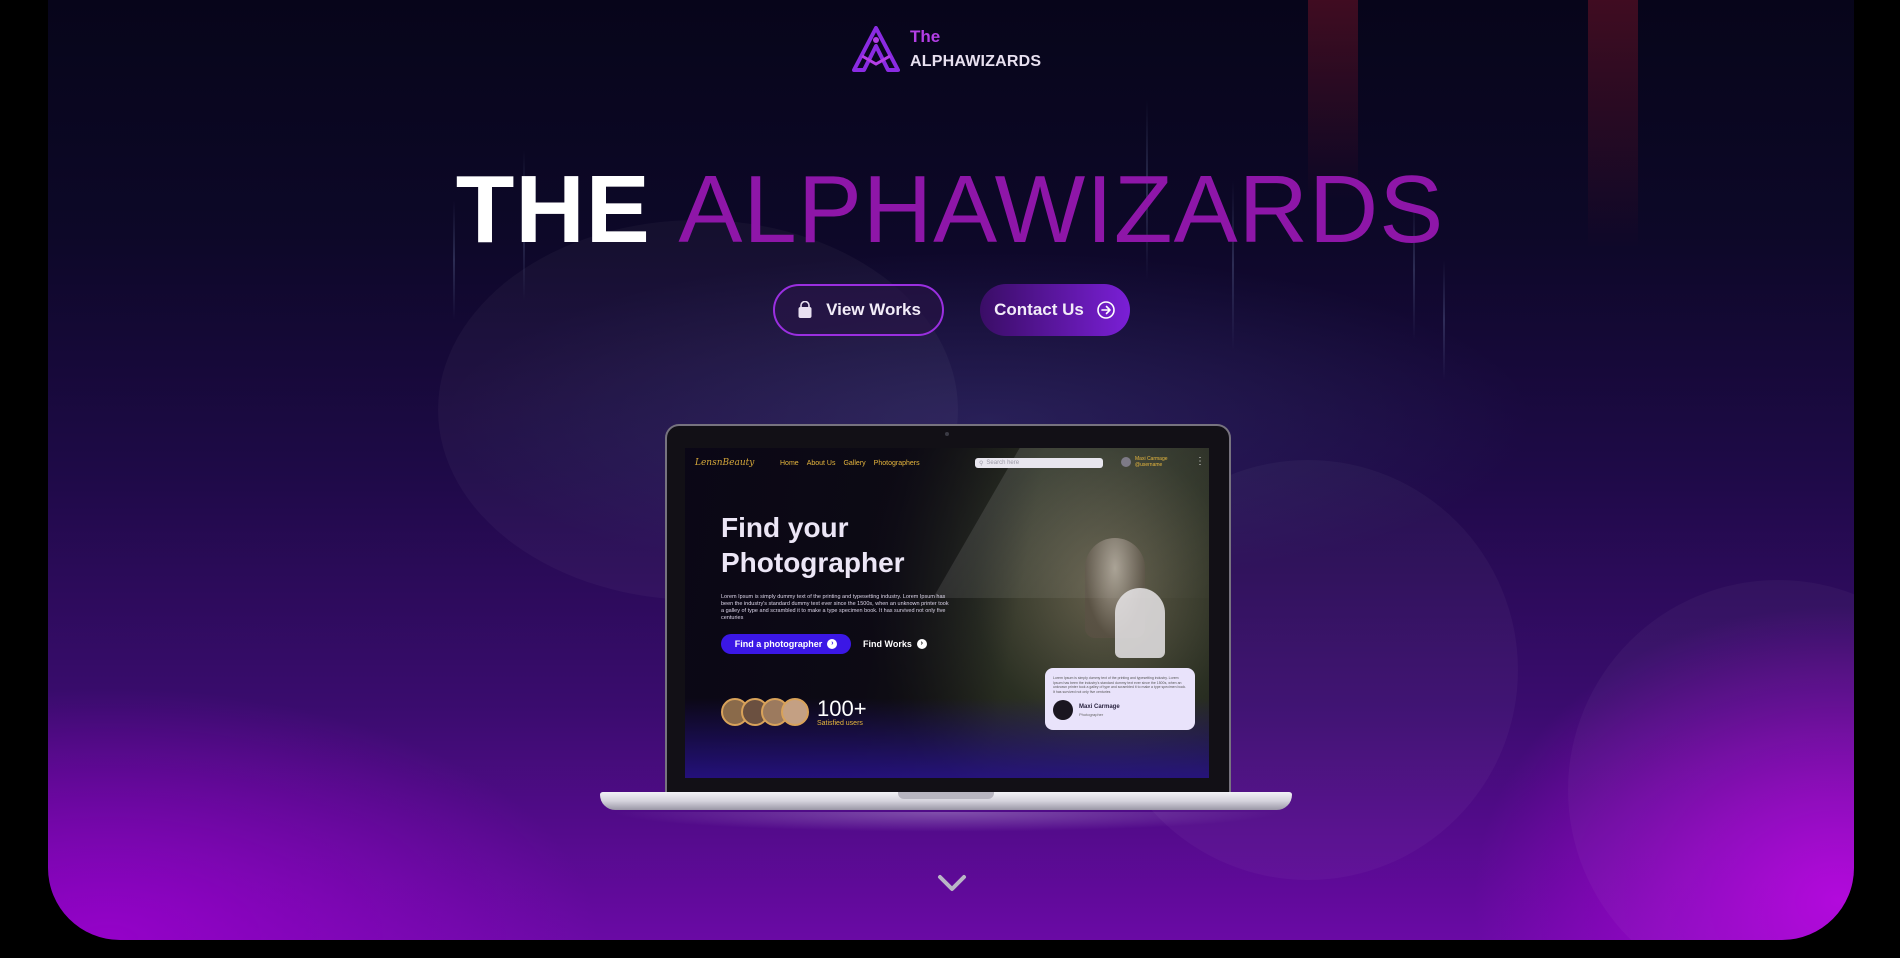 This screenshot has width=1900, height=958. What do you see at coordinates (778, 644) in the screenshot?
I see `mockup-primary-label: Find a photographer` at bounding box center [778, 644].